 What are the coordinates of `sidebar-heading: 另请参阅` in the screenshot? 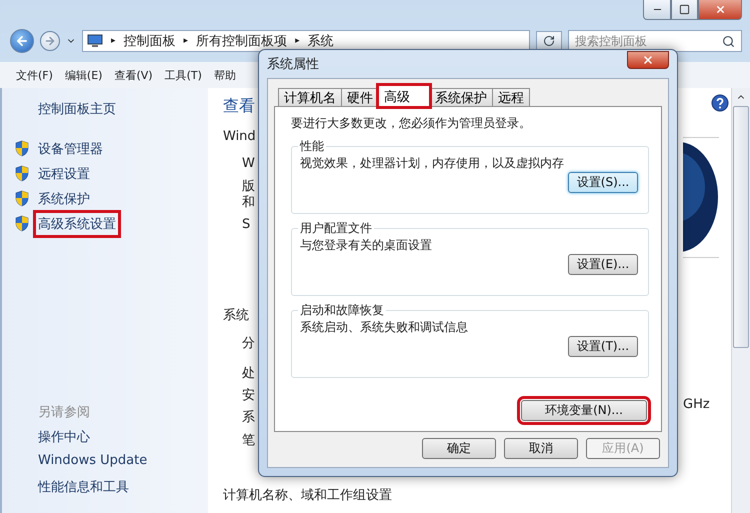 It's located at (64, 413).